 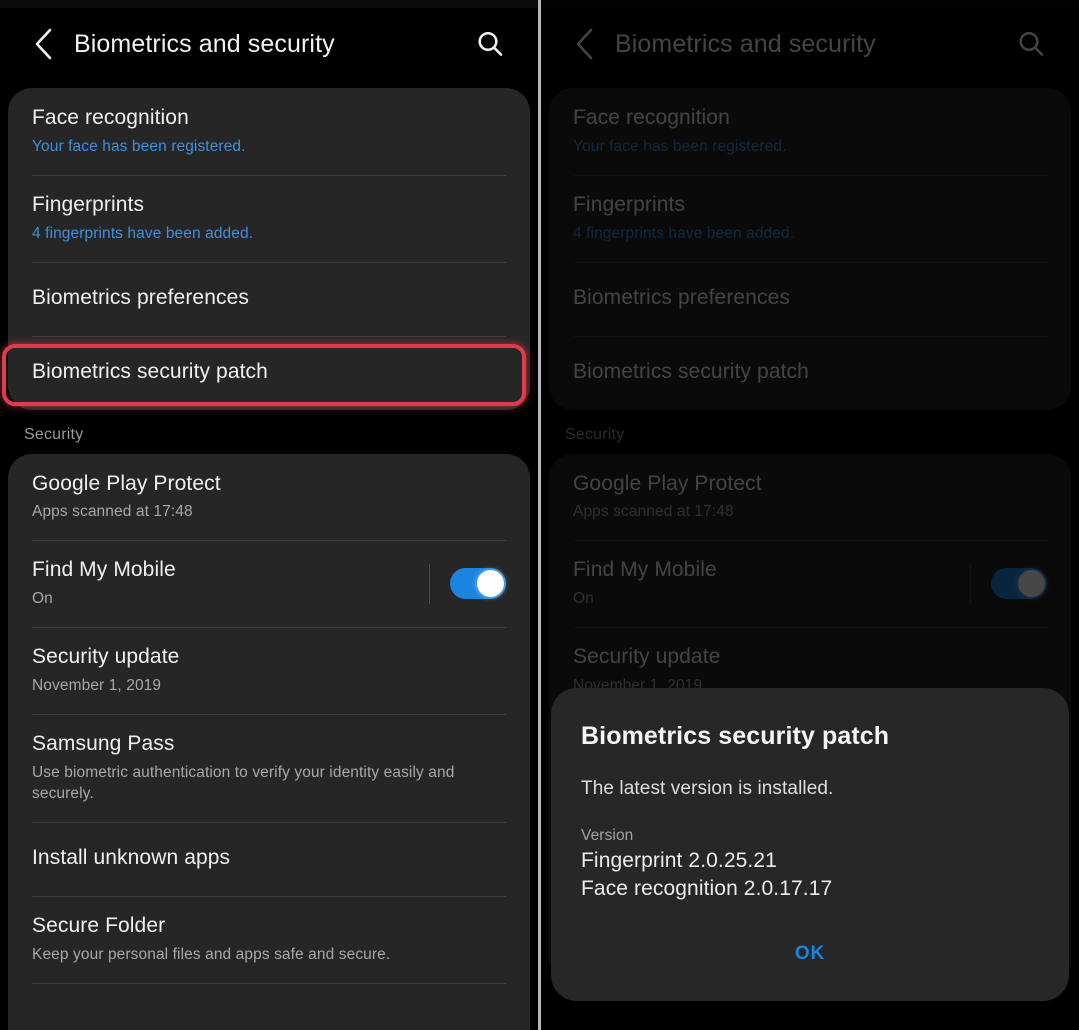 I want to click on row-title: Install unknown apps, so click(x=131, y=858).